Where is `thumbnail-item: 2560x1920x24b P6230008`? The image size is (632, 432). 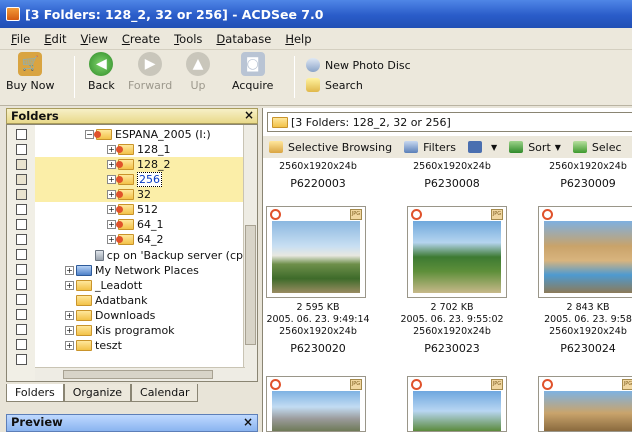 thumbnail-item: 2560x1920x24b P6230008 is located at coordinates (452, 175).